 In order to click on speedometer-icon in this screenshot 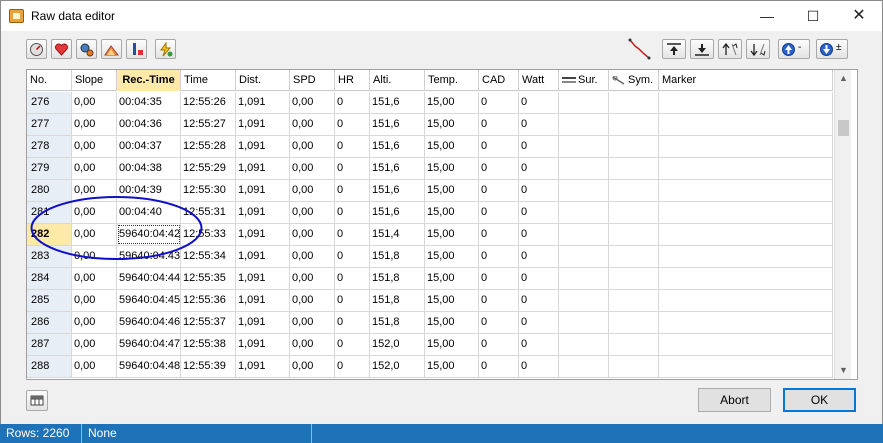, I will do `click(36, 49)`.